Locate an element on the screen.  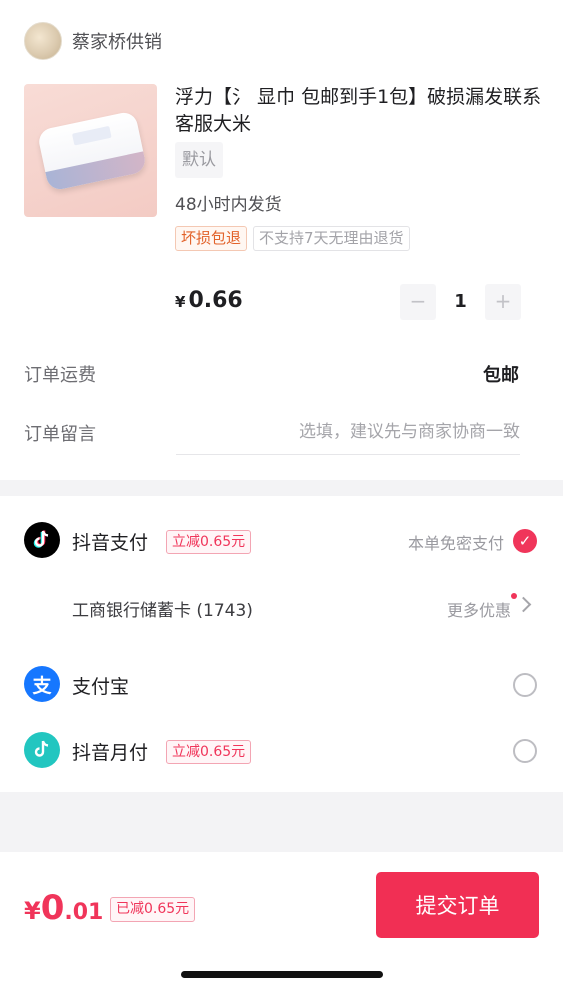
douyin-pay-discount-tag: 立减0.65元 is located at coordinates (209, 542).